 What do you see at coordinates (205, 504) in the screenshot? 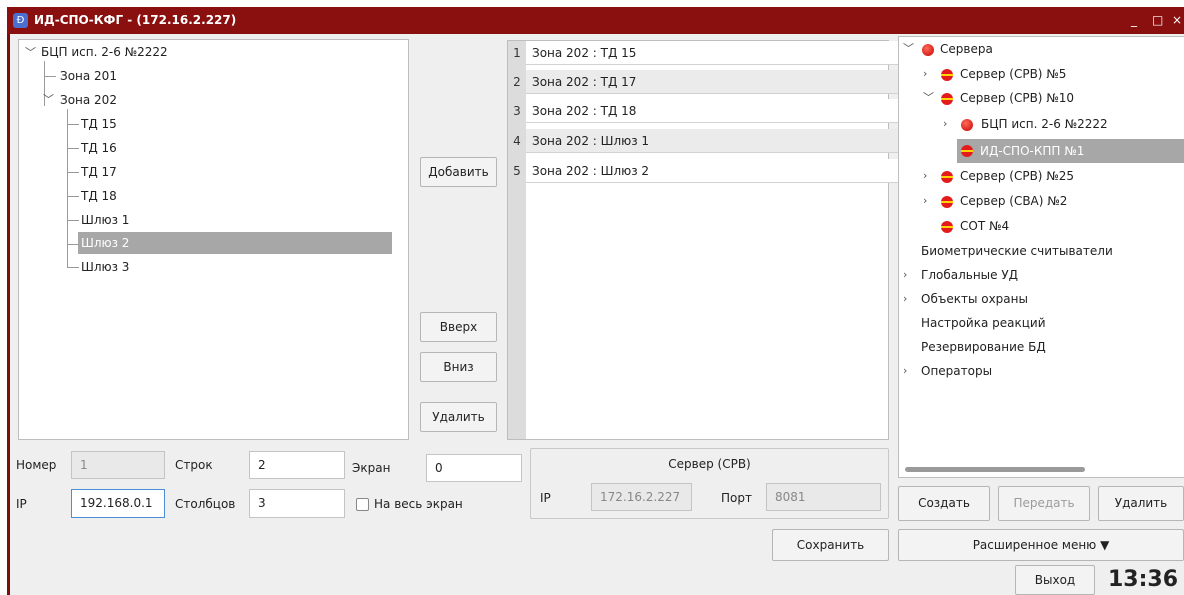
I see `columns-label: Столбцов` at bounding box center [205, 504].